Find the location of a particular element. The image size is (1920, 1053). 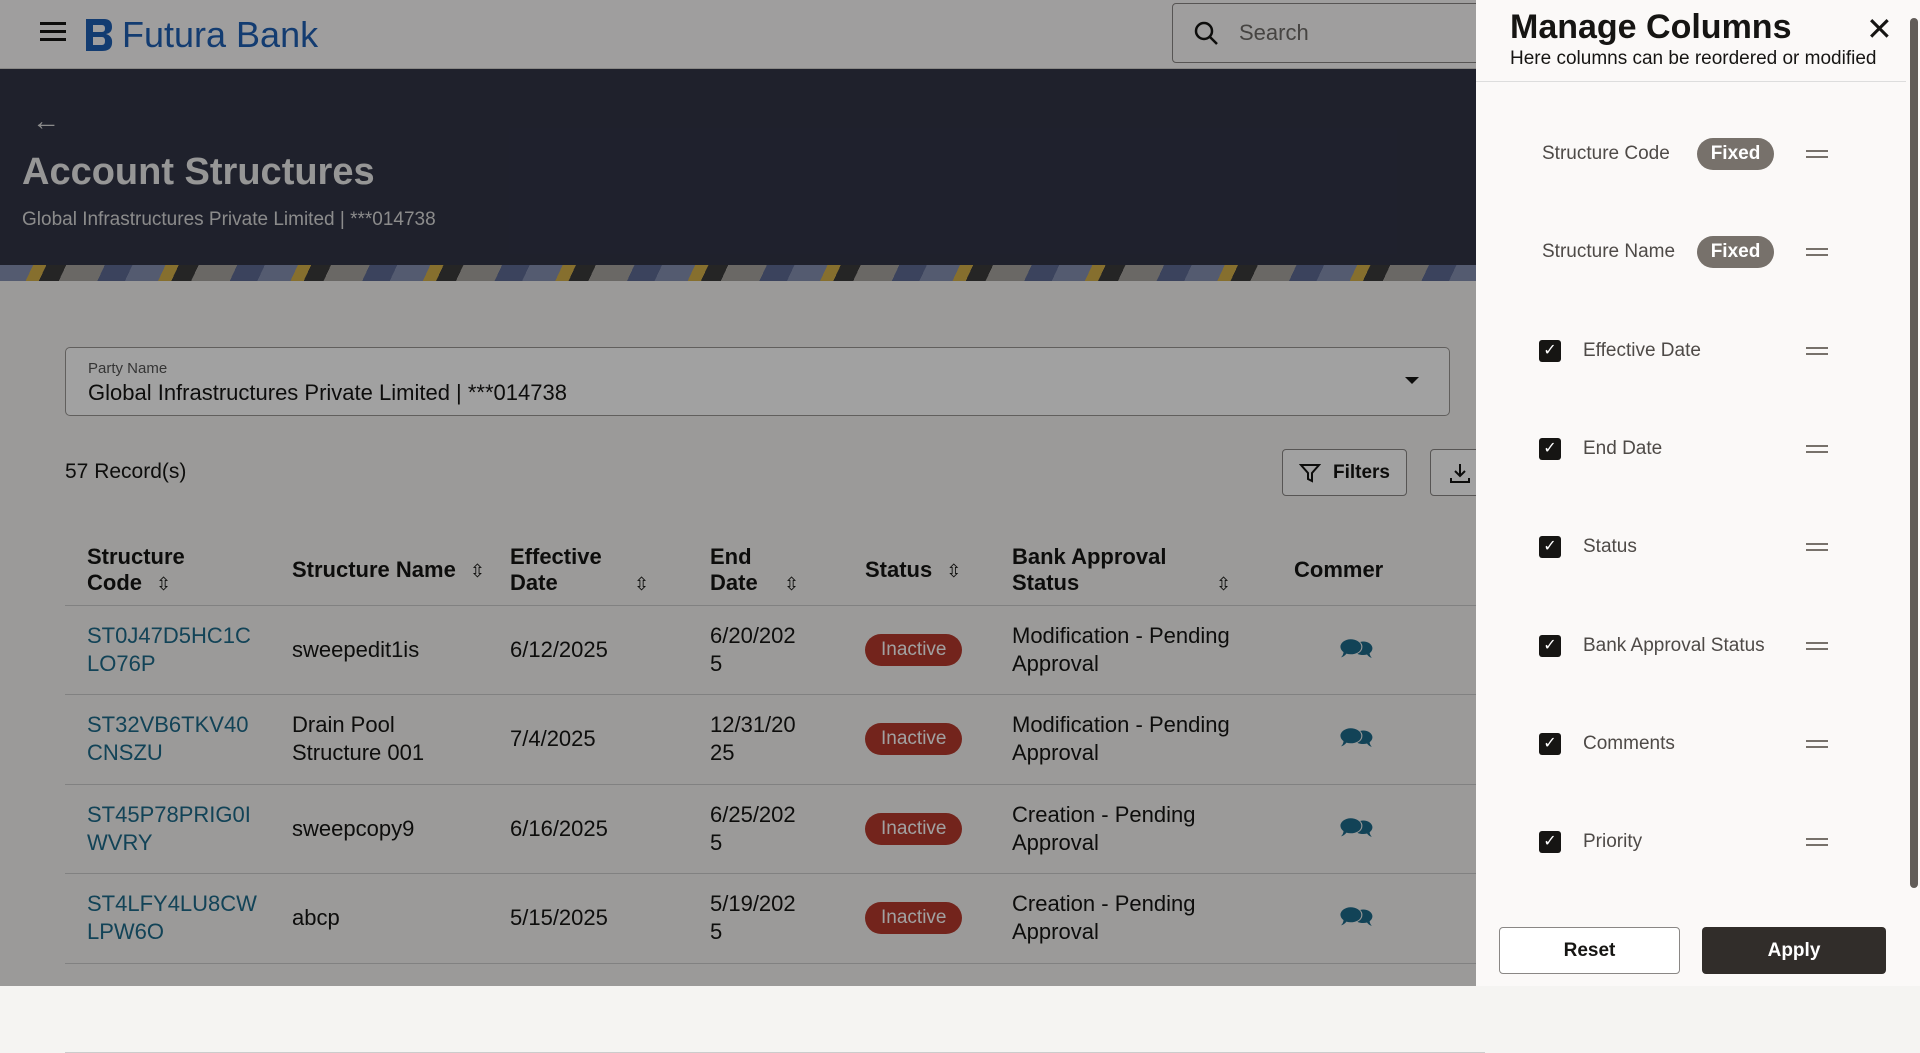

apply-button: Apply is located at coordinates (1794, 950).